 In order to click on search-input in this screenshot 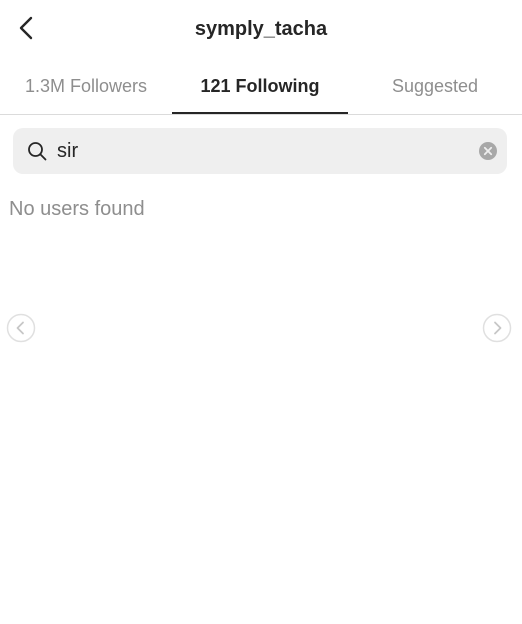, I will do `click(262, 151)`.